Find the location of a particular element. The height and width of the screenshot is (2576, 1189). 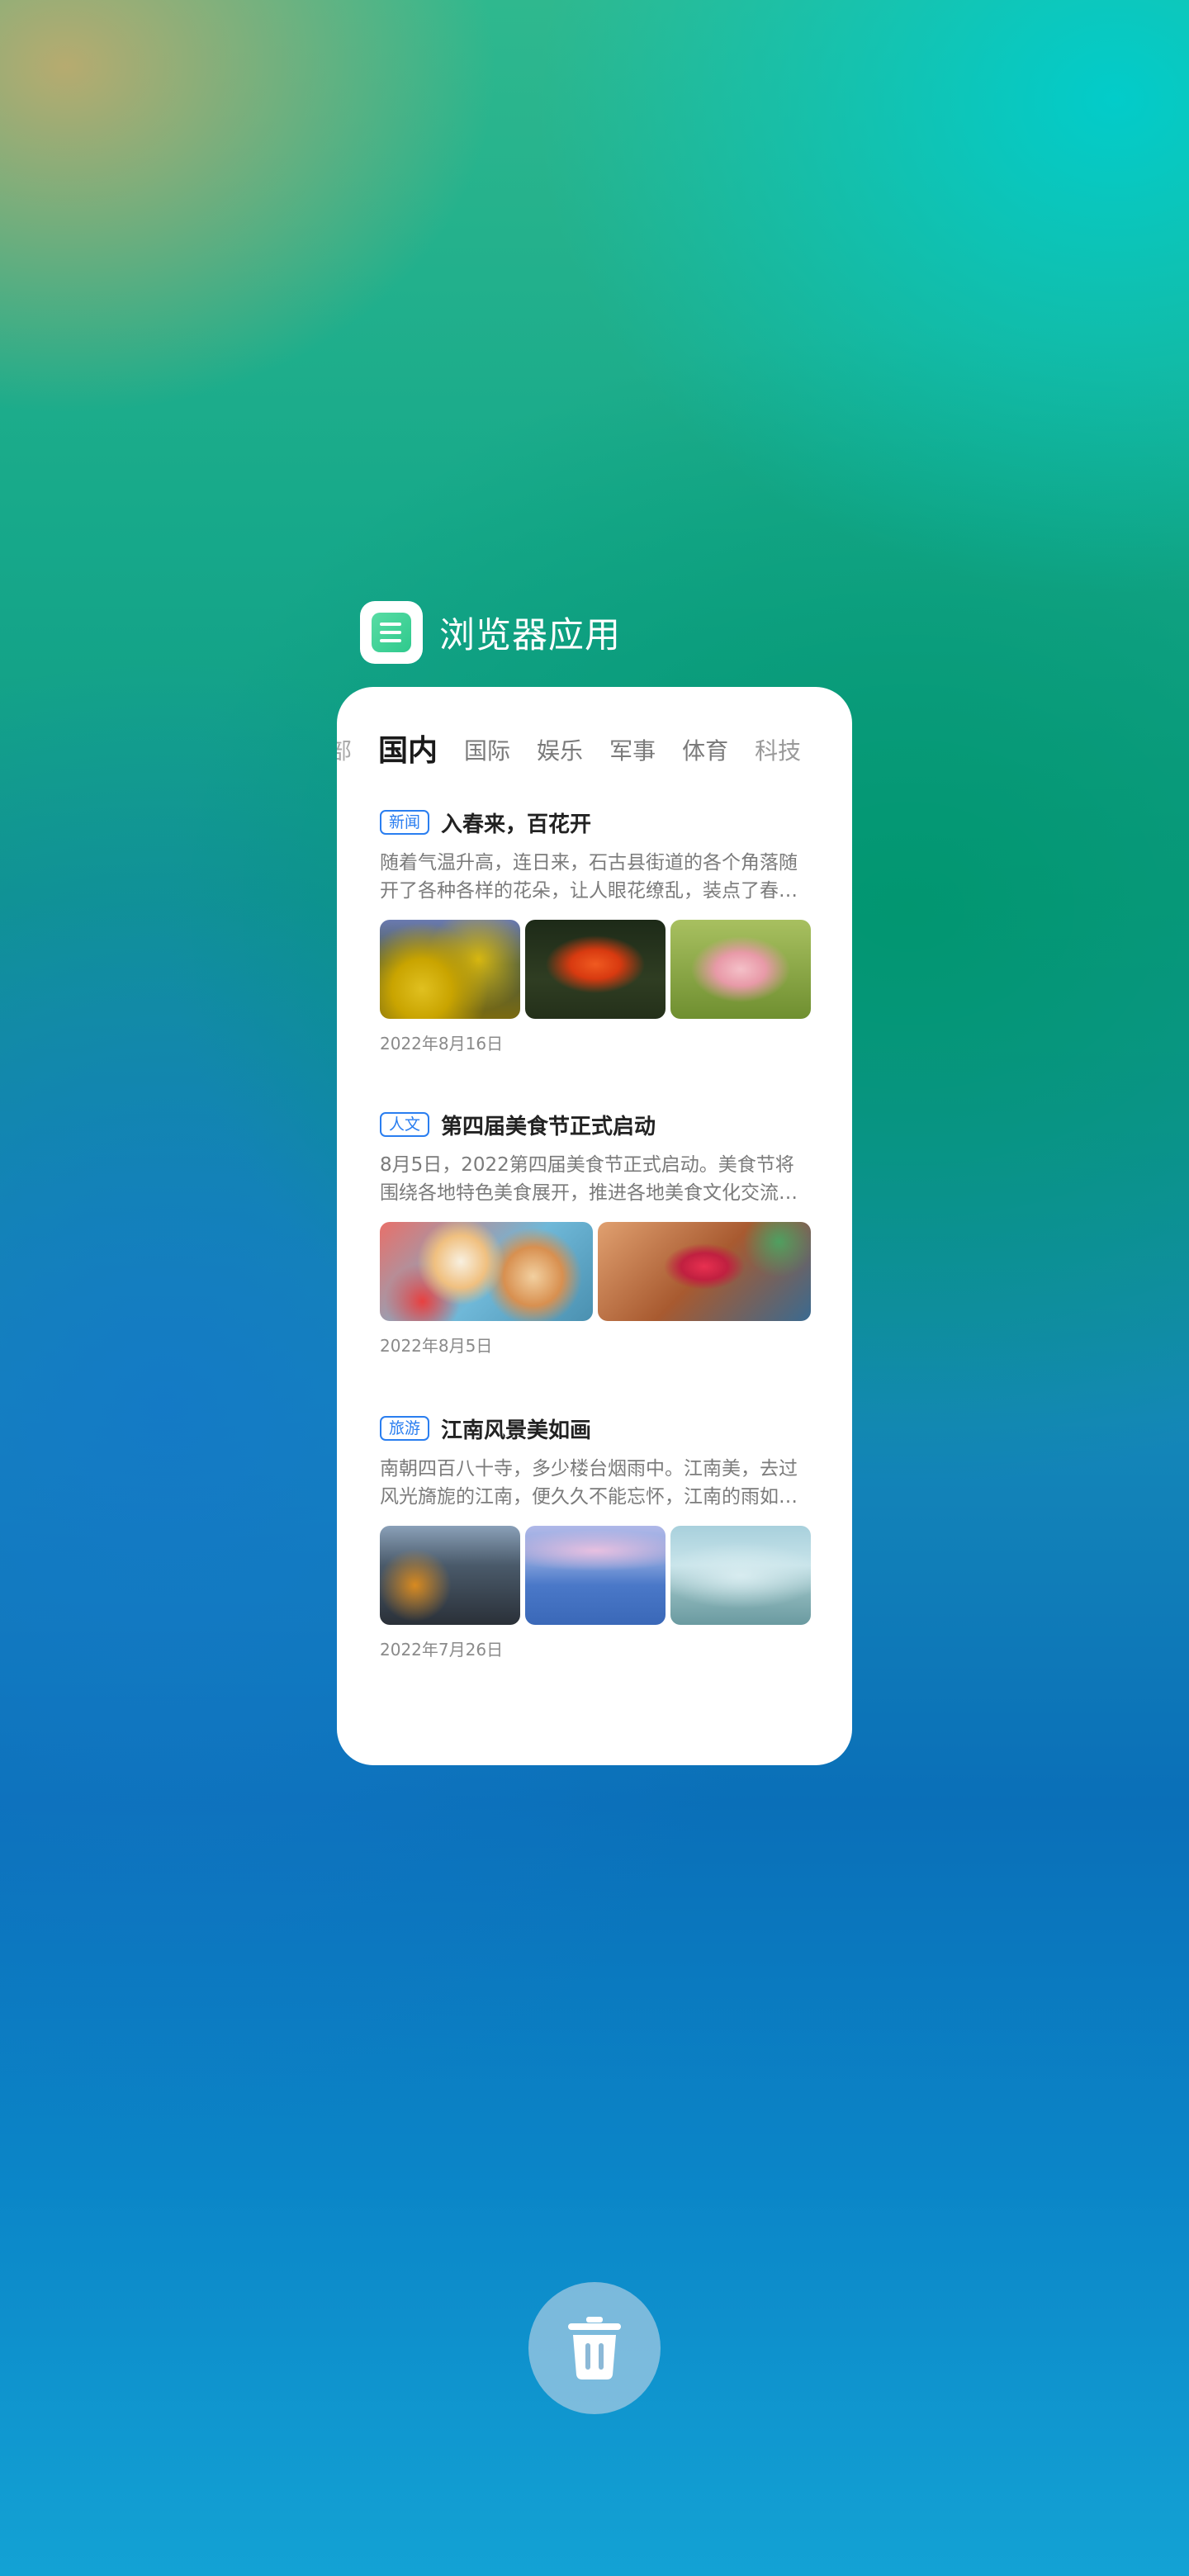

news-tag: 人文 is located at coordinates (405, 1124).